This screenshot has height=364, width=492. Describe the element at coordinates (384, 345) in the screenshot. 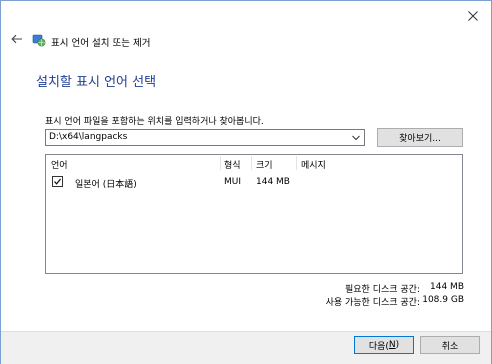

I see `next-button: 다음(N)` at that location.